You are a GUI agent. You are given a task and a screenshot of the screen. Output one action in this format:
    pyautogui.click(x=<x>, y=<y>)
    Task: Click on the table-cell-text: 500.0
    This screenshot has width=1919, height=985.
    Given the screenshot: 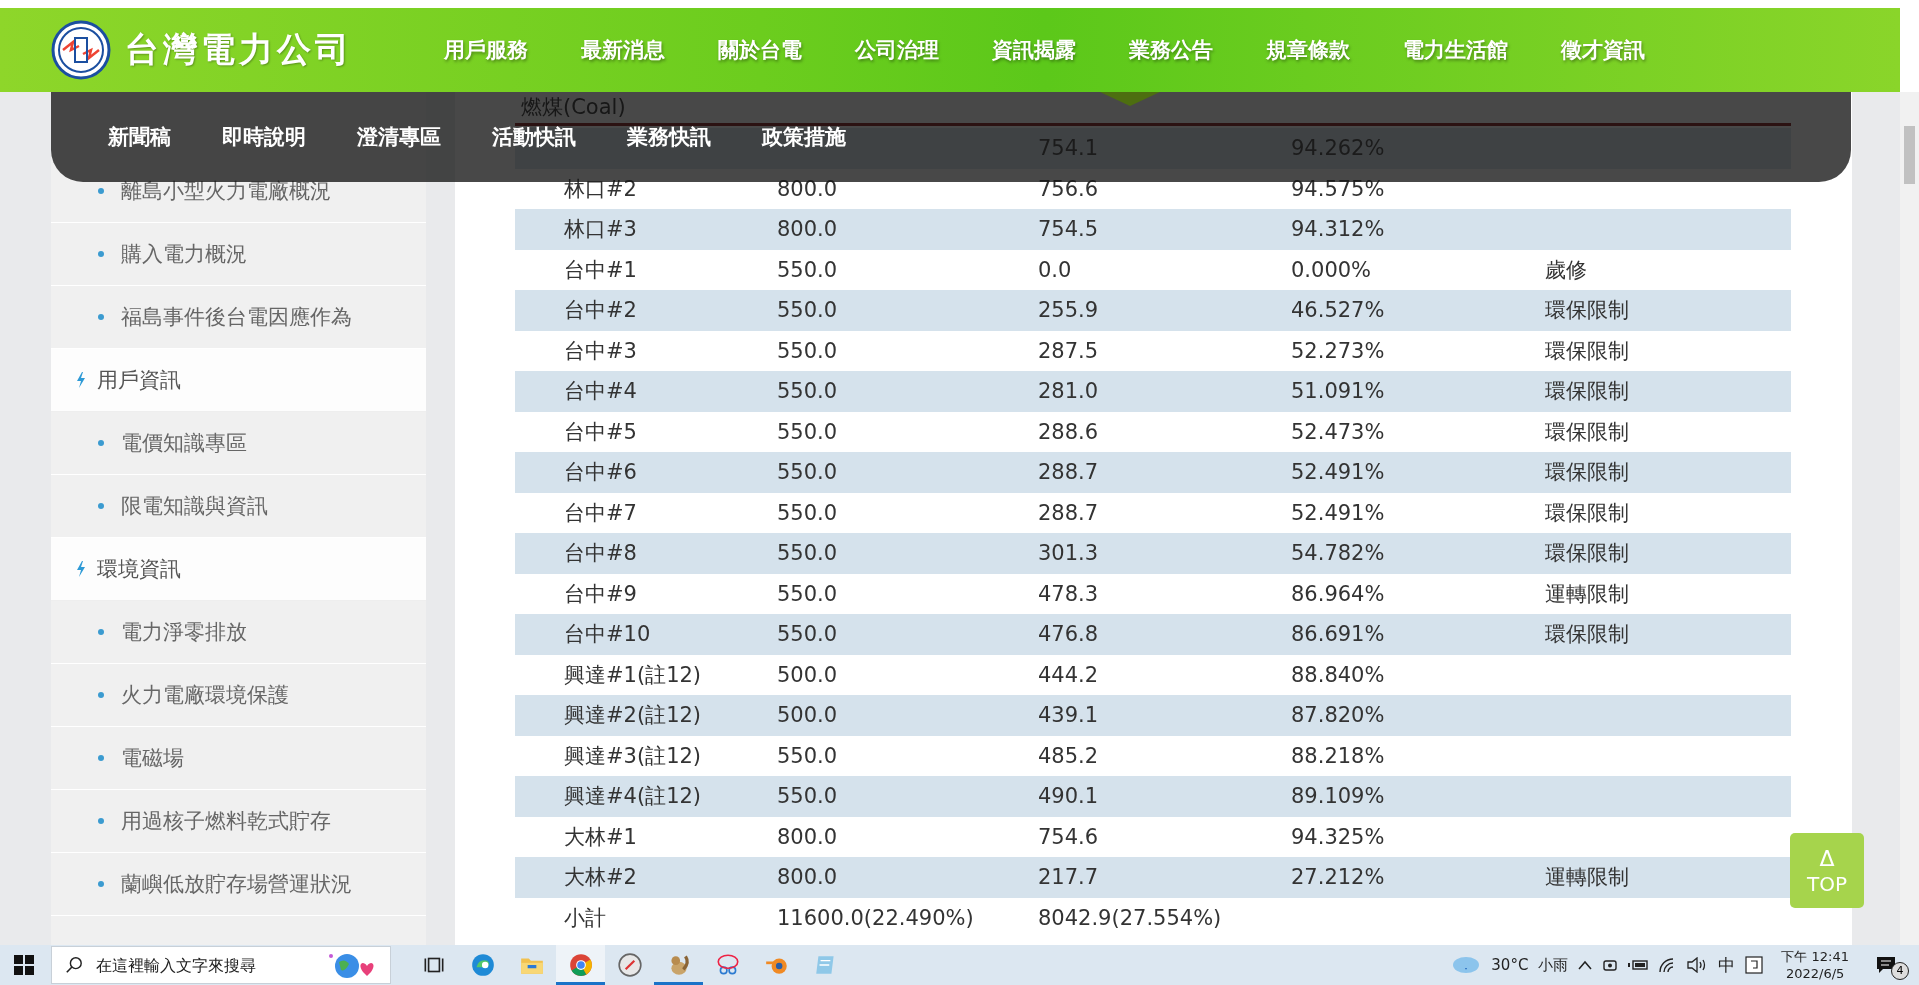 What is the action you would take?
    pyautogui.click(x=808, y=715)
    